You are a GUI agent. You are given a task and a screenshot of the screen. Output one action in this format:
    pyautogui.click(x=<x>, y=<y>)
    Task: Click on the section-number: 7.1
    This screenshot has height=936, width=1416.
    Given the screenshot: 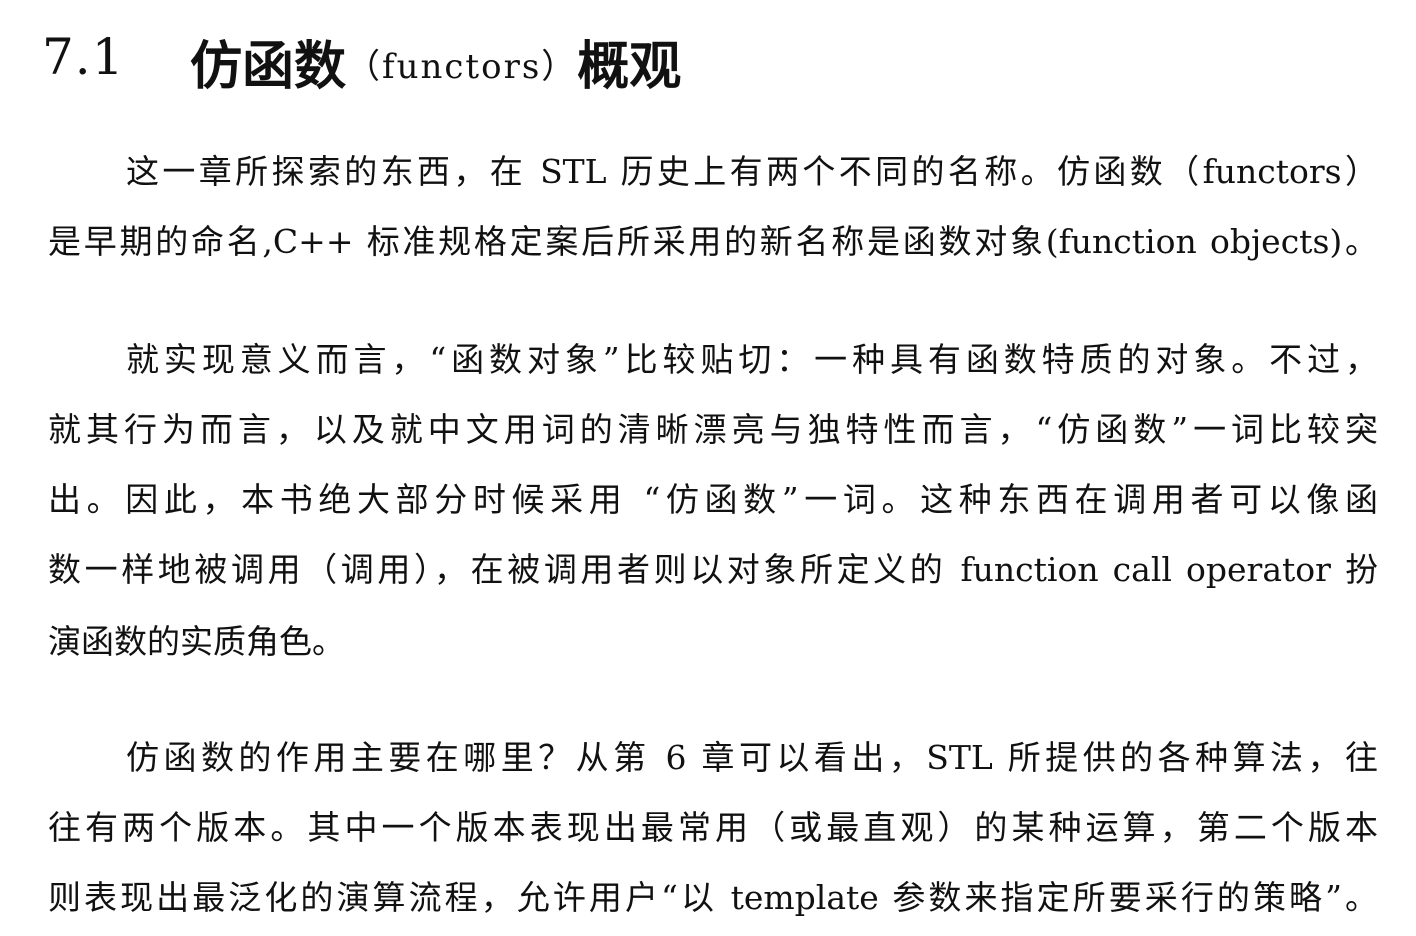 What is the action you would take?
    pyautogui.click(x=83, y=57)
    